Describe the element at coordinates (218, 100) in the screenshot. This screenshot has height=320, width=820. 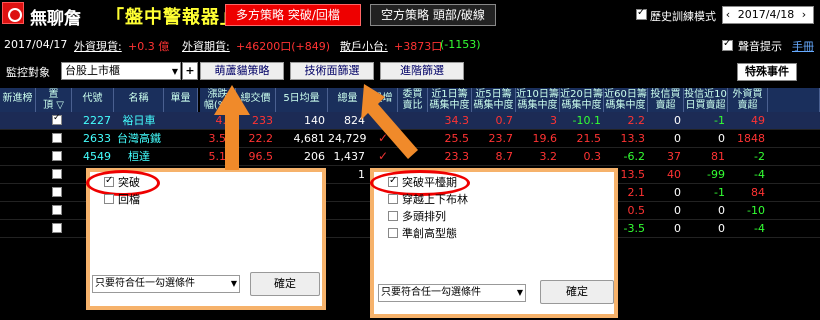
I see `column-header: 漲跌 幅(%)` at that location.